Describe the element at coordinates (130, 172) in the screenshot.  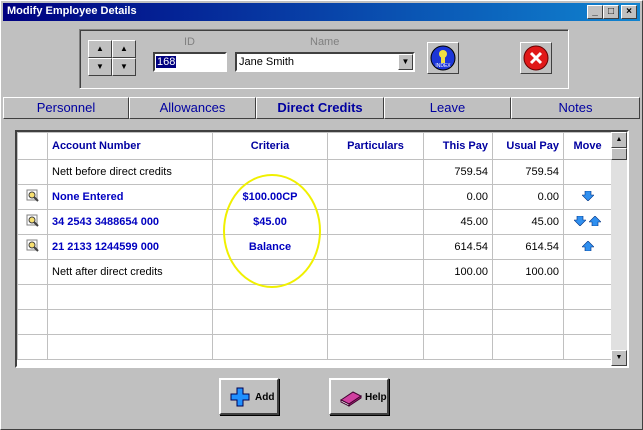
I see `account-cell: Nett before direct credits` at that location.